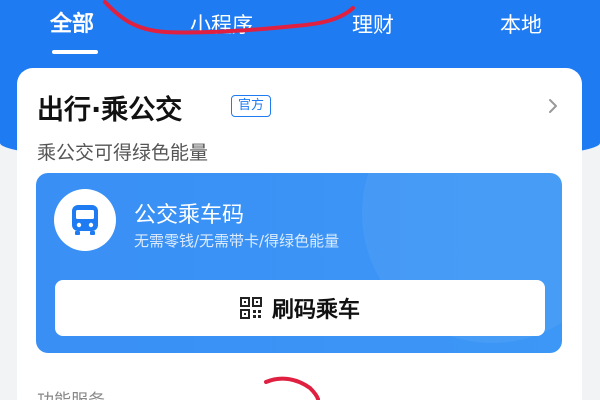 The width and height of the screenshot is (600, 400). What do you see at coordinates (123, 153) in the screenshot?
I see `card-subtitle: 乘公交可得绿色能量` at bounding box center [123, 153].